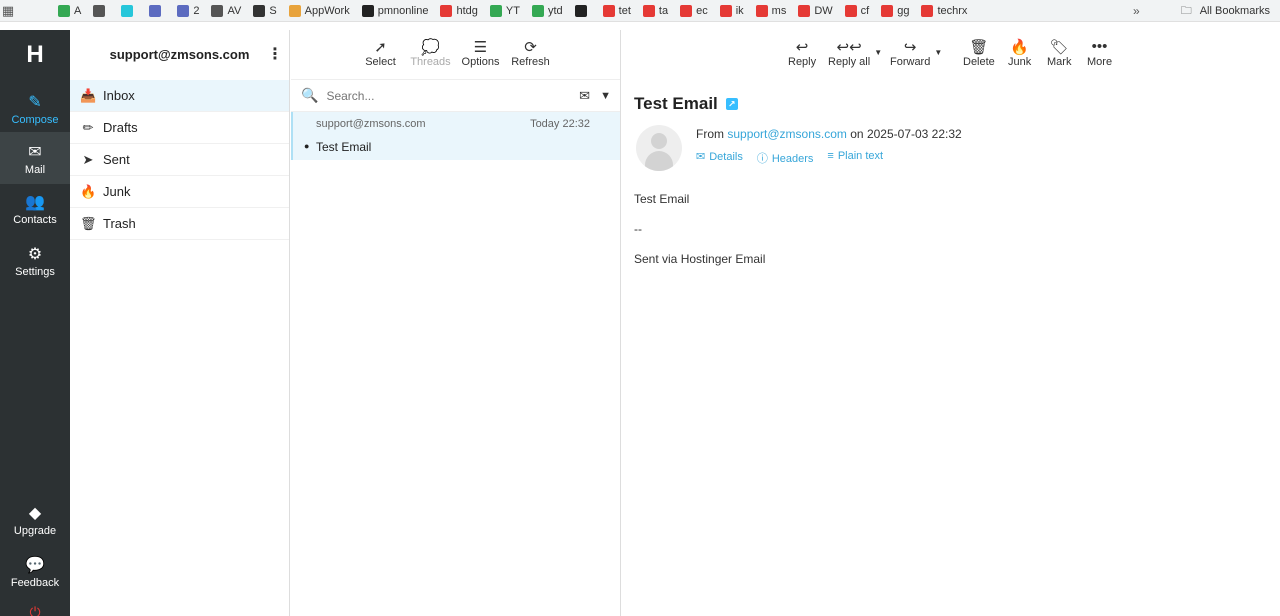 This screenshot has width=1280, height=616. What do you see at coordinates (35, 202) in the screenshot?
I see `contacts-icon: 👥` at bounding box center [35, 202].